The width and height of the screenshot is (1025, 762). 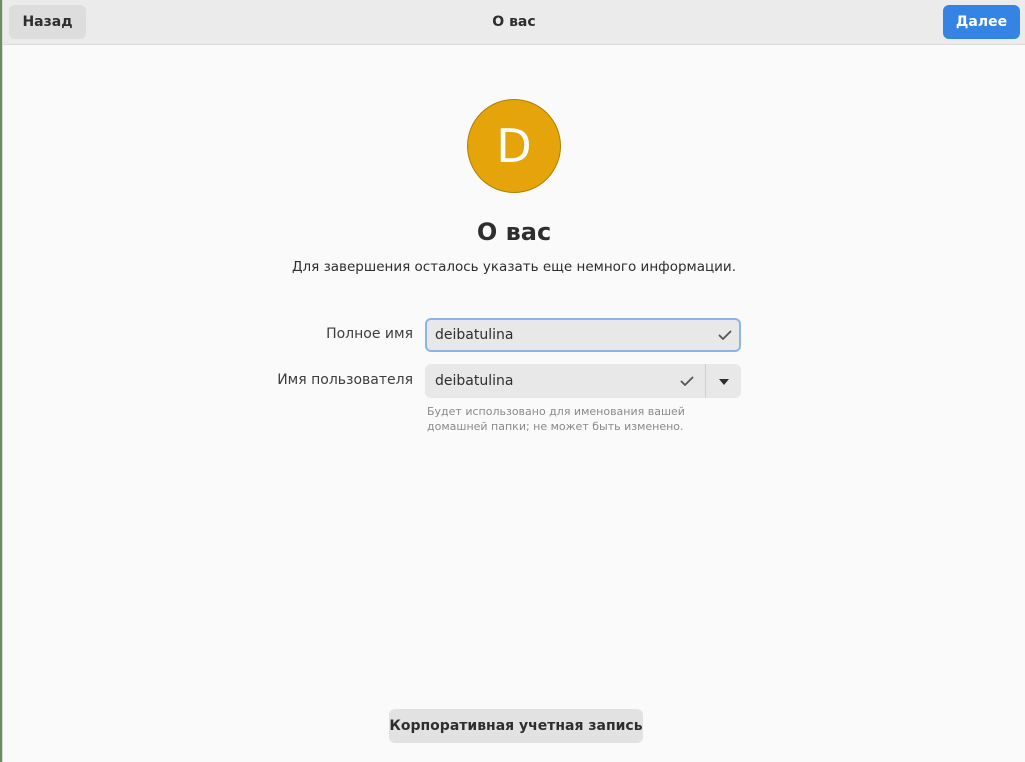 I want to click on triangle-down-icon, so click(x=723, y=381).